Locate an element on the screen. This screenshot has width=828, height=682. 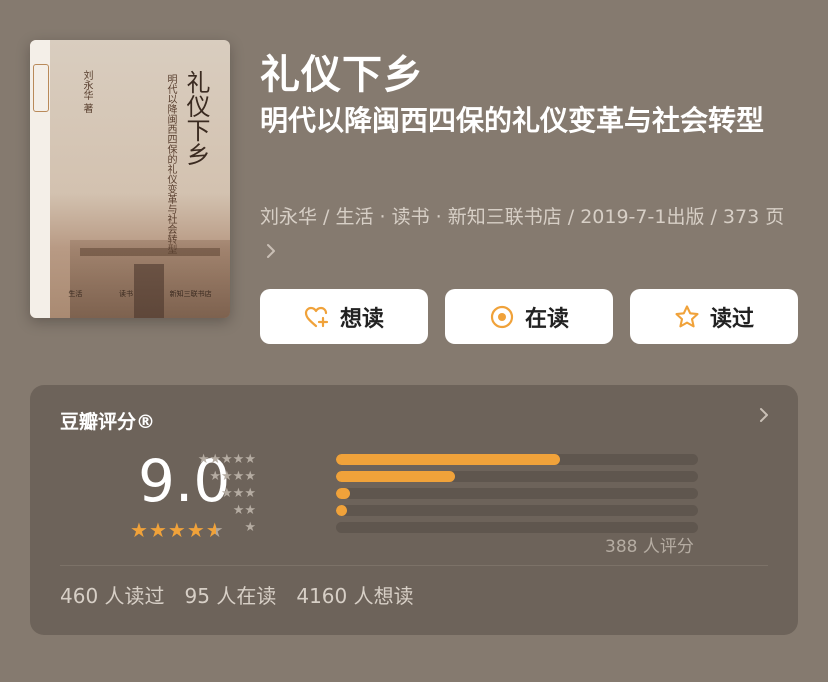
reading-button: 在读 is located at coordinates (529, 316).